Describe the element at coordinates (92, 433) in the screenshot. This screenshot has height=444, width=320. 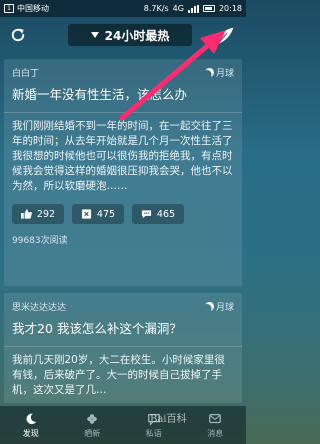
I see `nav-label: 晒新` at that location.